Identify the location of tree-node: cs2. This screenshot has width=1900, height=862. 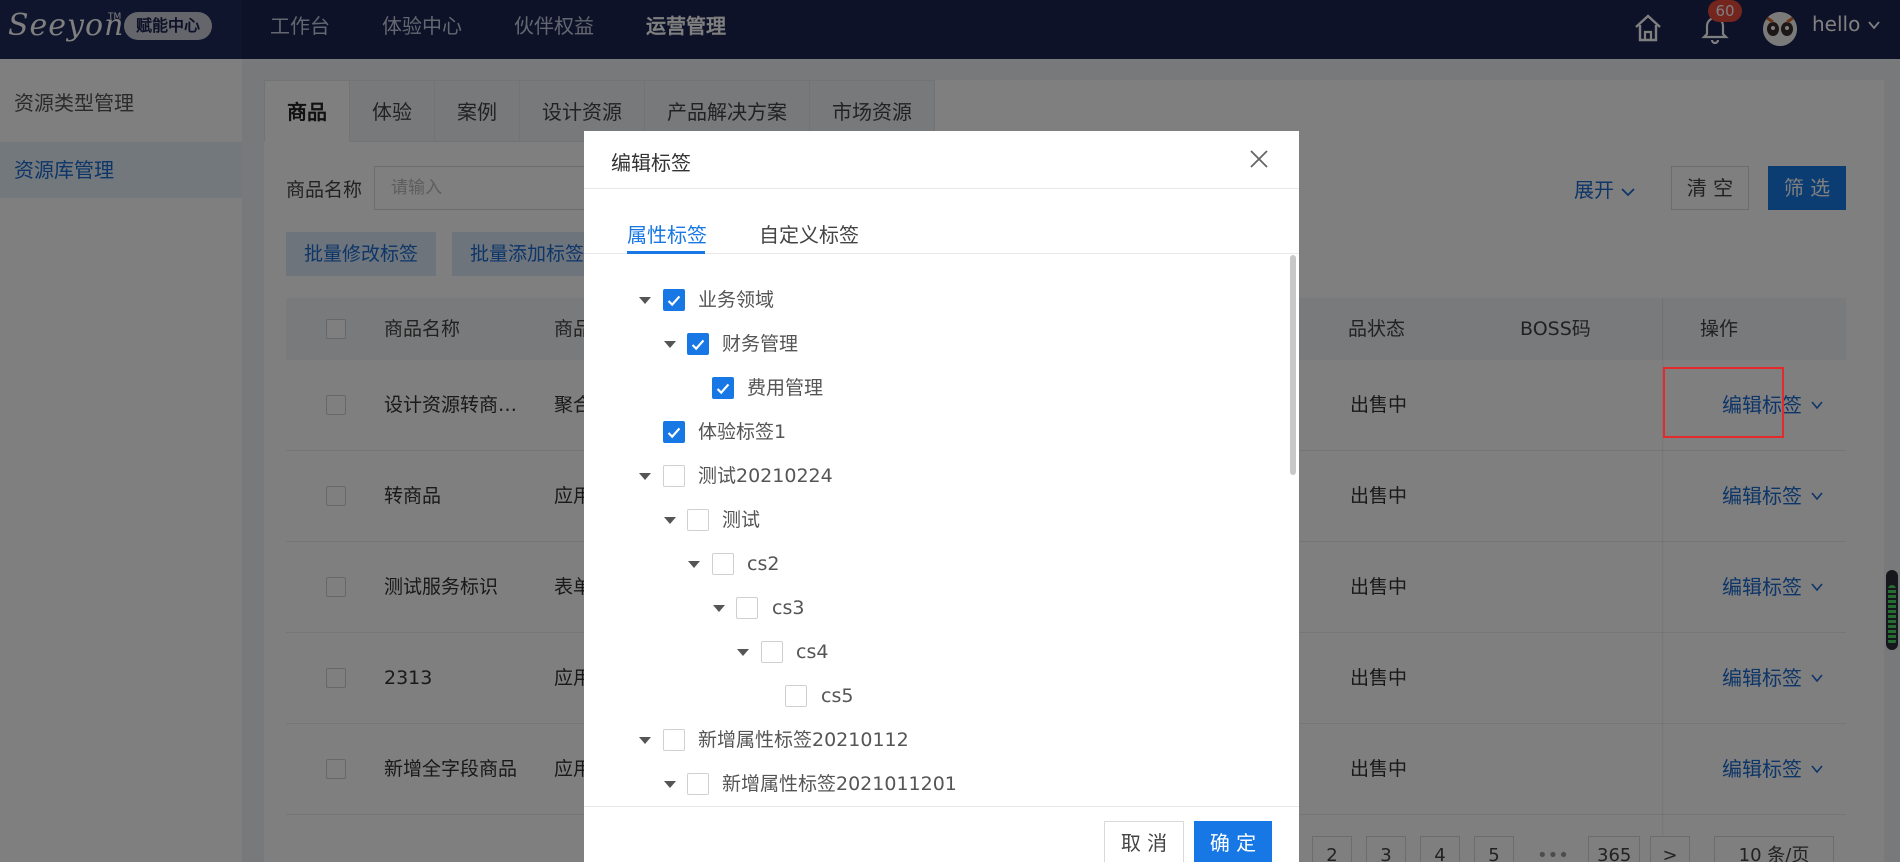
(934, 564).